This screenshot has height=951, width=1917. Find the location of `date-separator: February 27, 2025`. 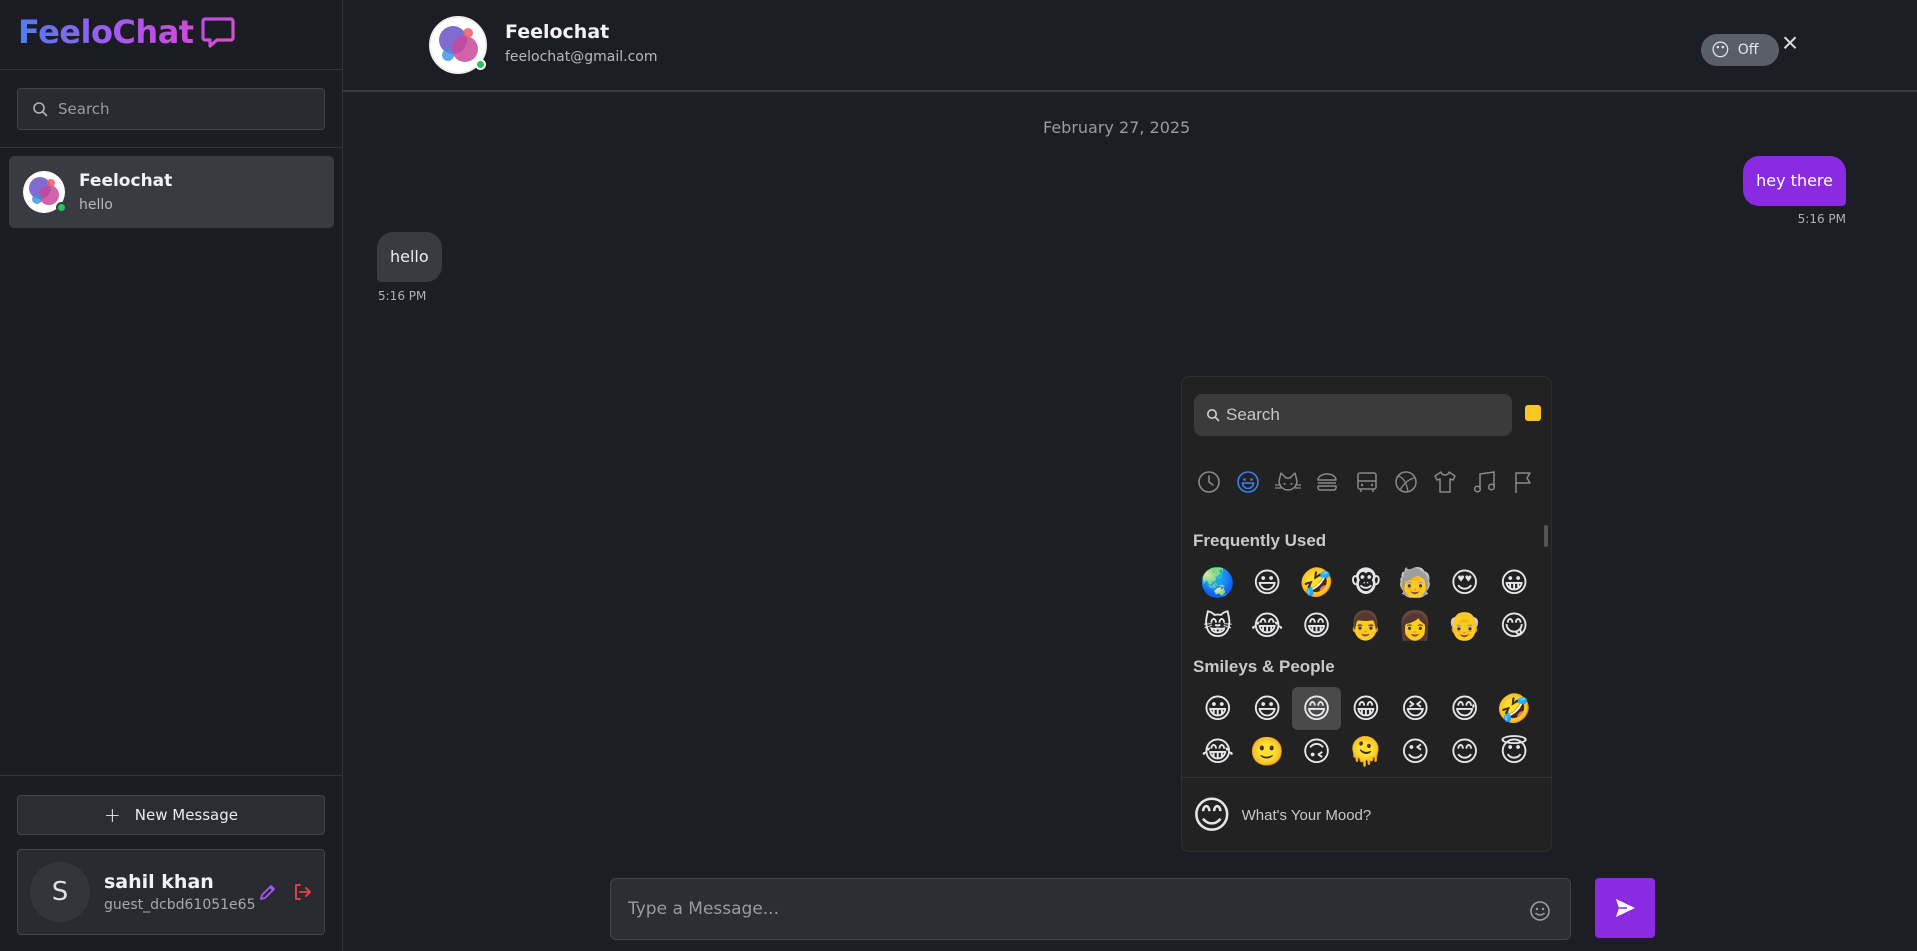

date-separator: February 27, 2025 is located at coordinates (1117, 127).